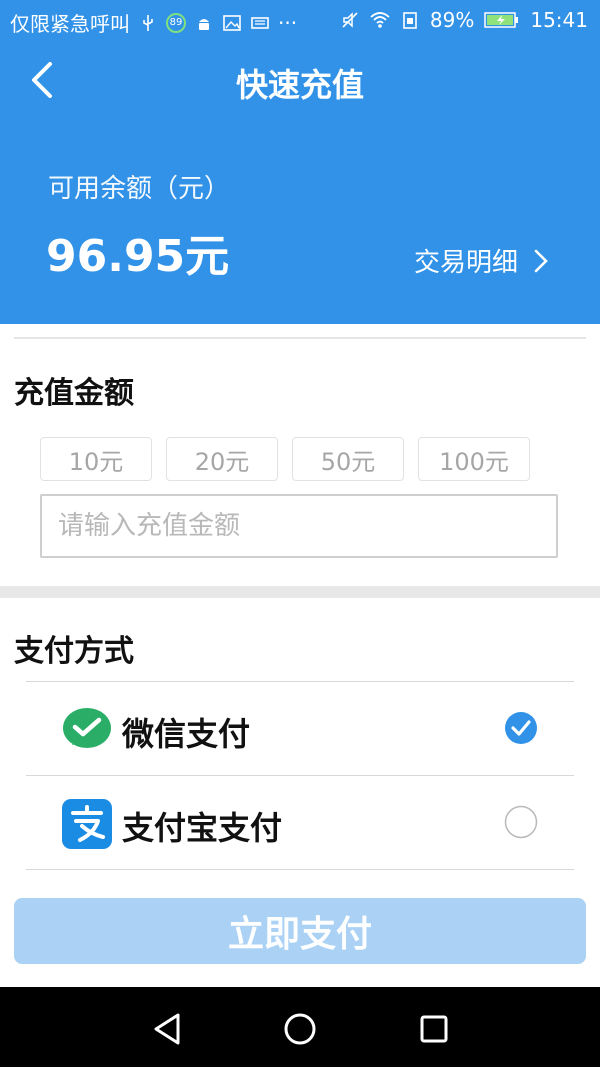  I want to click on usb-icon, so click(148, 22).